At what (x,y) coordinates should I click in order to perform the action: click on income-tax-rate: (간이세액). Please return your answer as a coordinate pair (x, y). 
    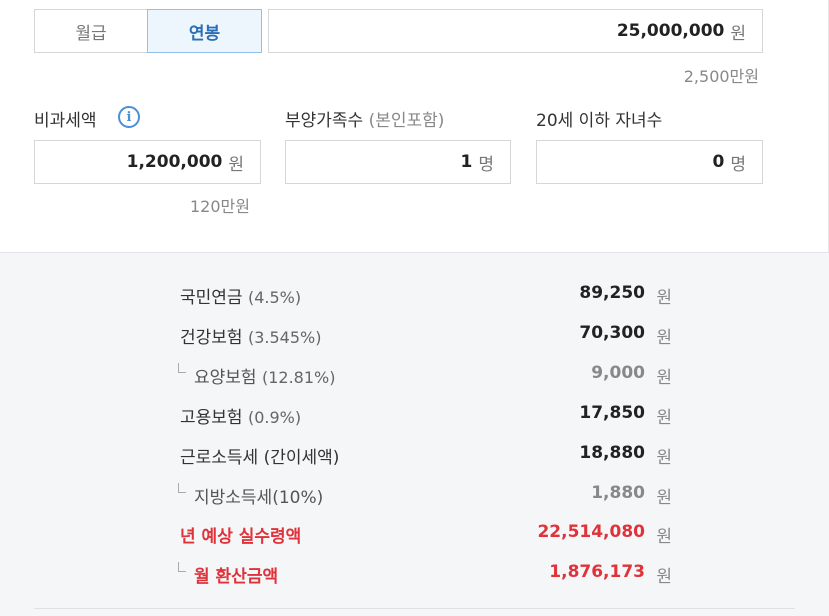
    Looking at the image, I should click on (301, 458).